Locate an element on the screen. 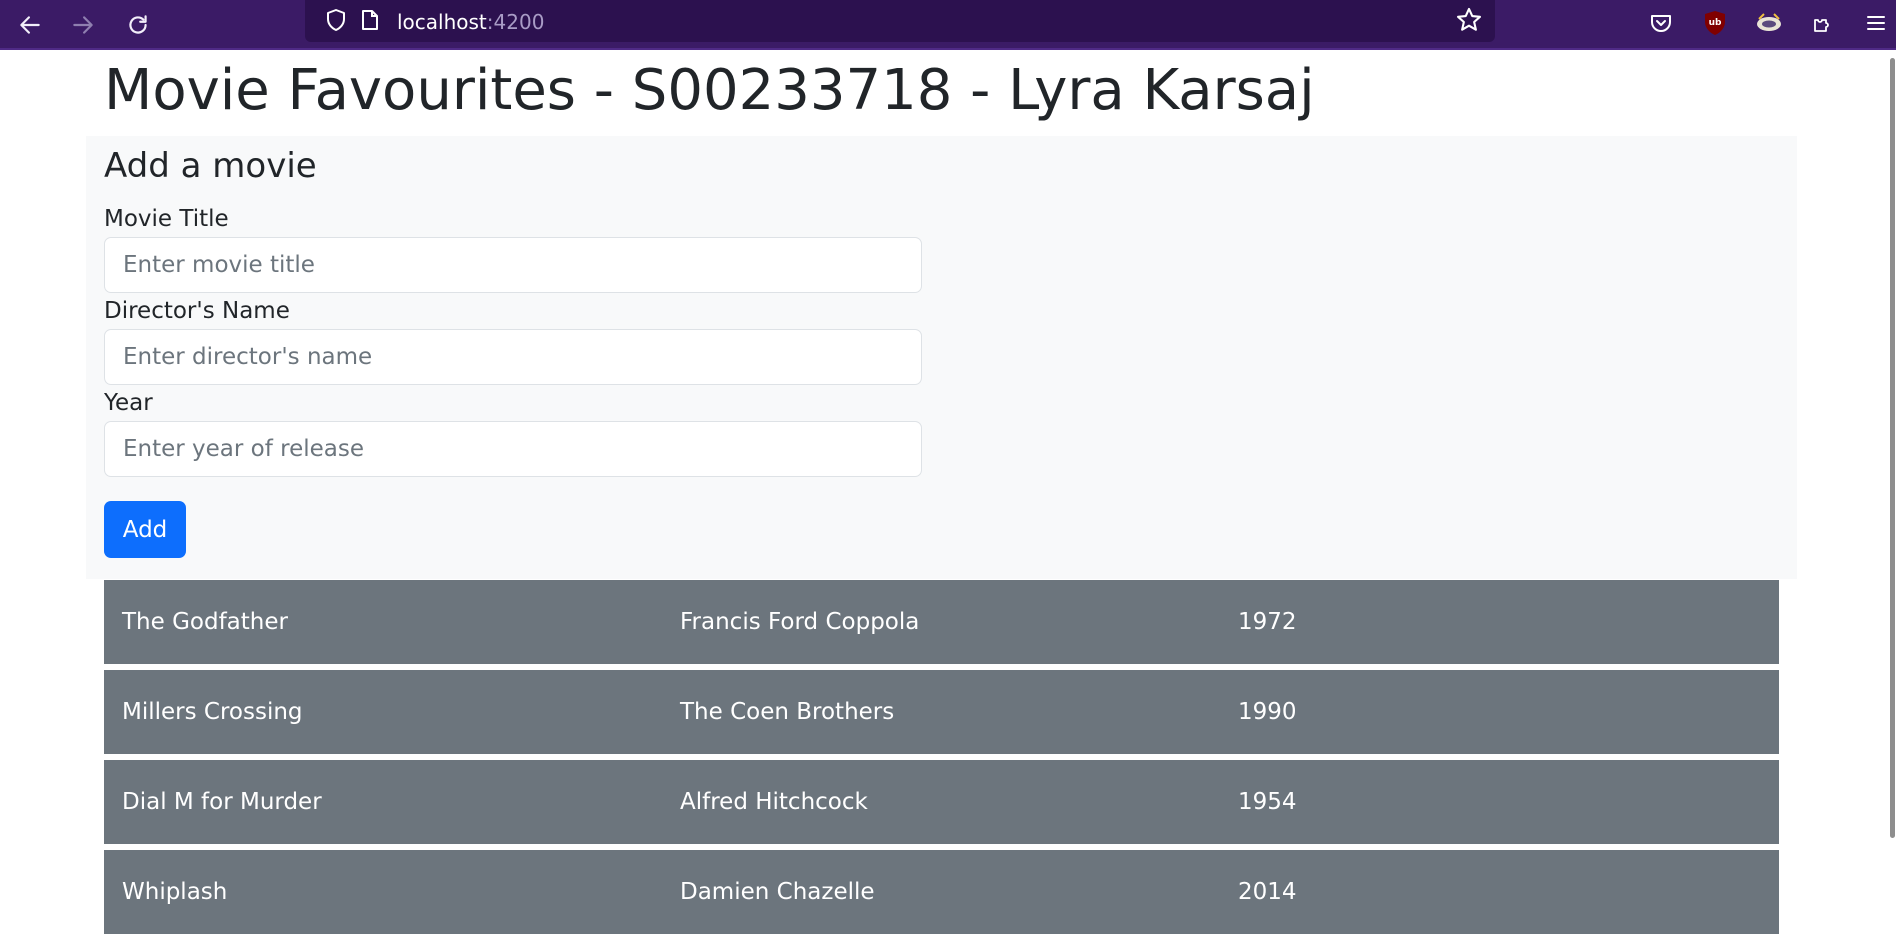  browser-toolbar: localhost:4200 ub is located at coordinates (948, 25).